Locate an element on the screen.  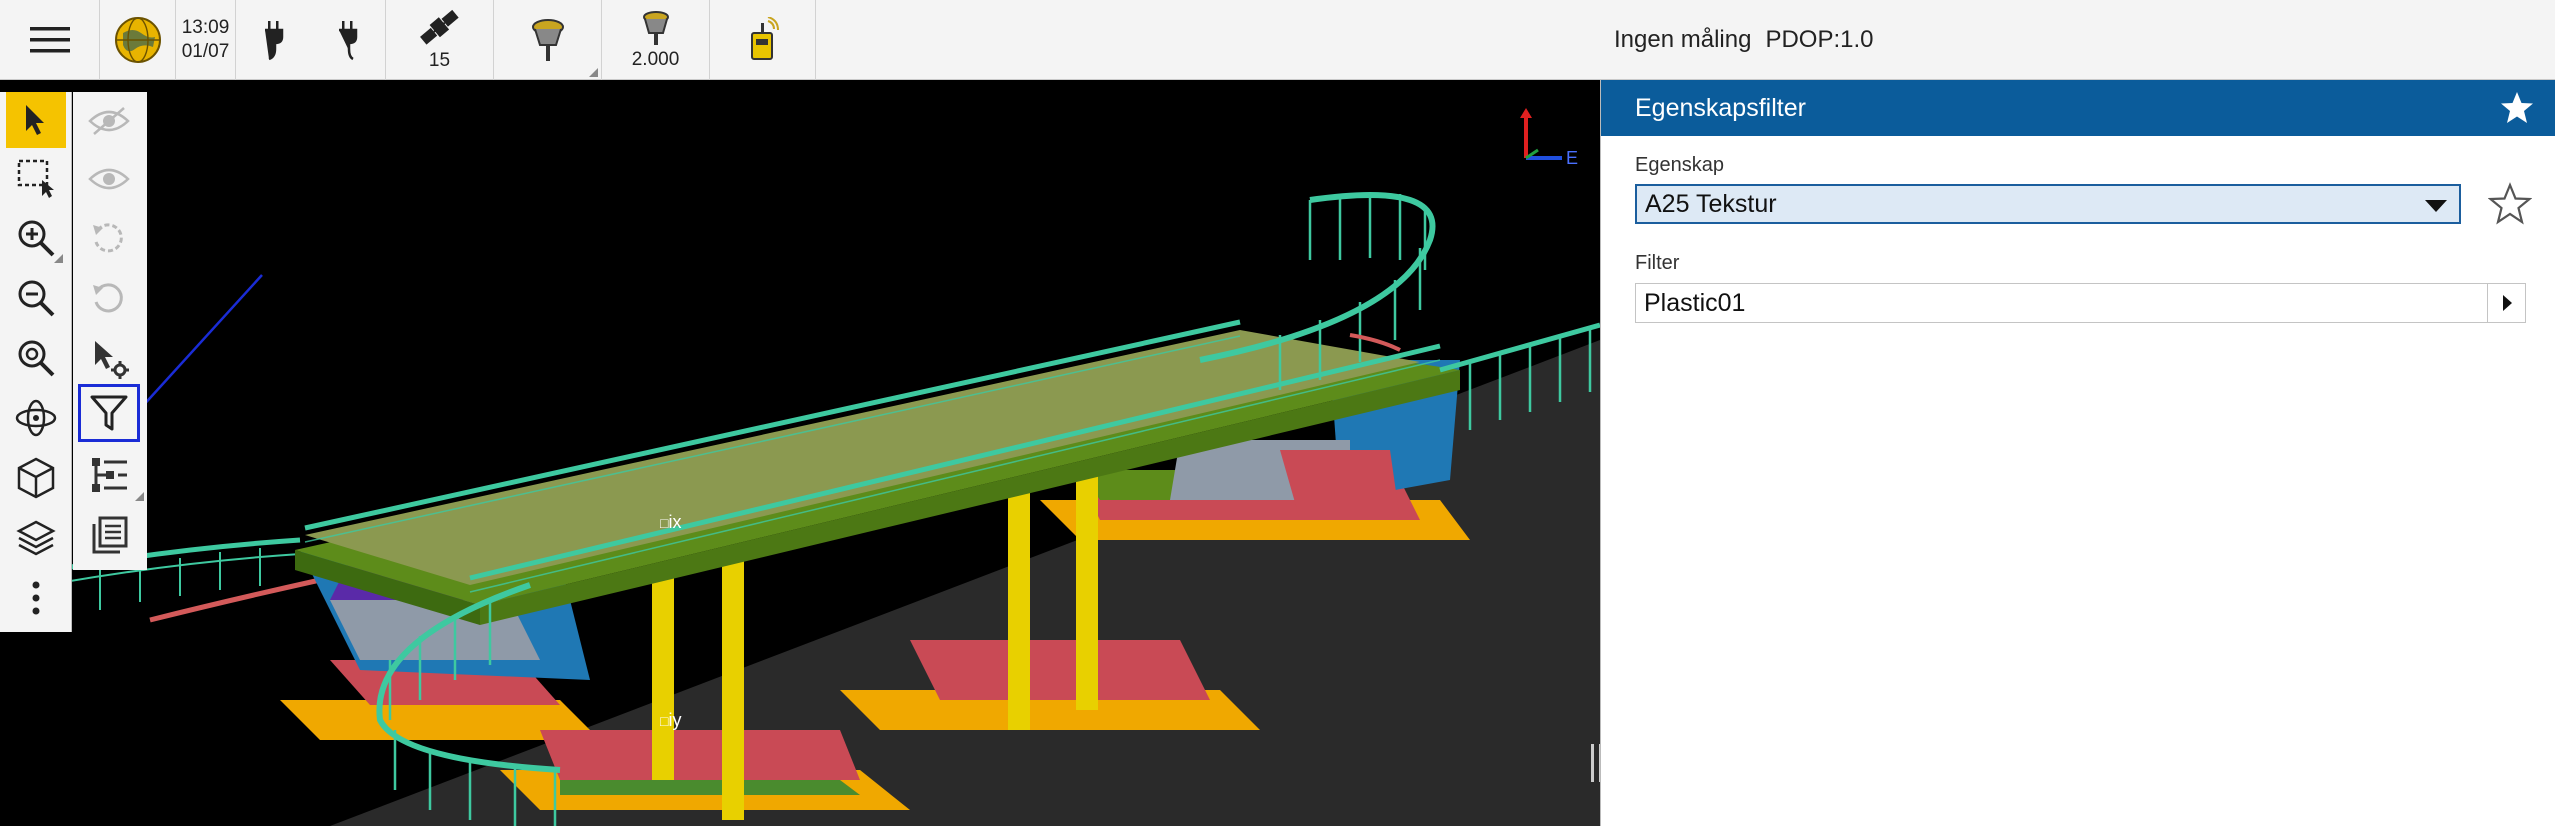
panel-title: Egenskapsfilter is located at coordinates (1720, 107).